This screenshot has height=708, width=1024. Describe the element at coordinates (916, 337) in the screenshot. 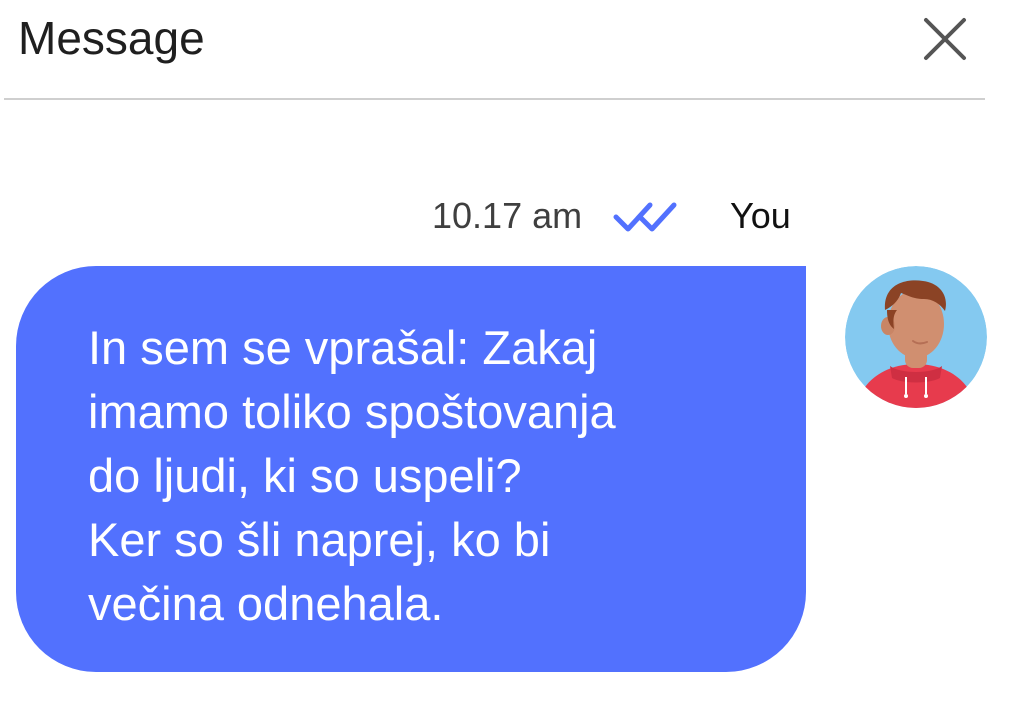

I see `user-avatar` at that location.